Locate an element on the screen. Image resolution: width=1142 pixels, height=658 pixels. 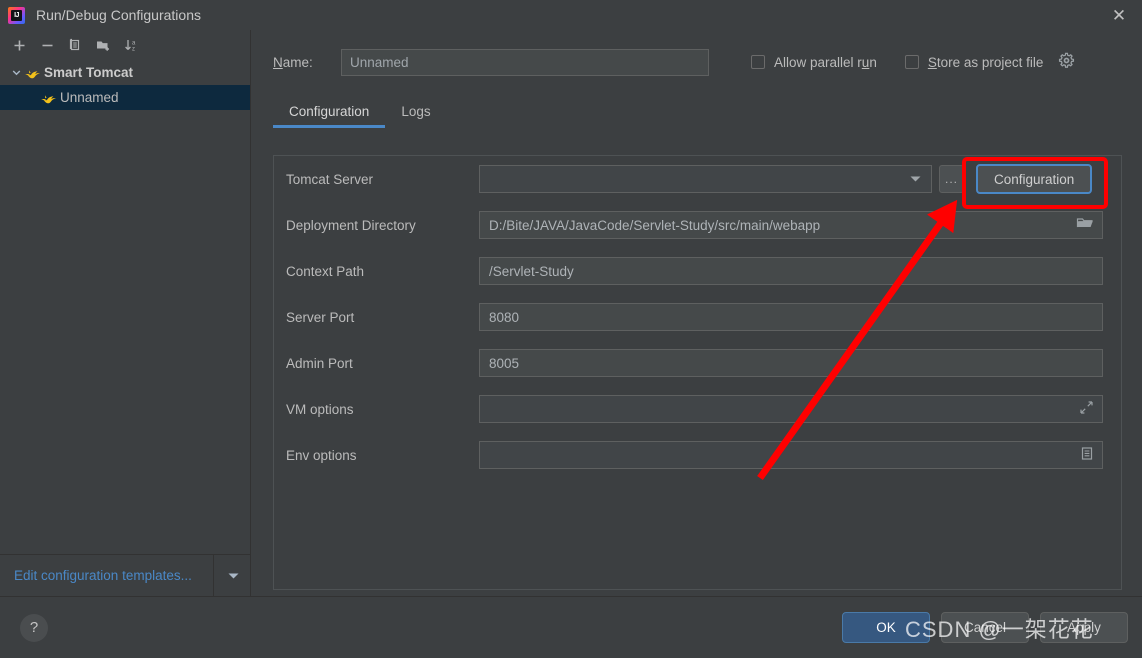
allow-parallel-run-checkbox: Allow parallel run is located at coordinates (814, 62).